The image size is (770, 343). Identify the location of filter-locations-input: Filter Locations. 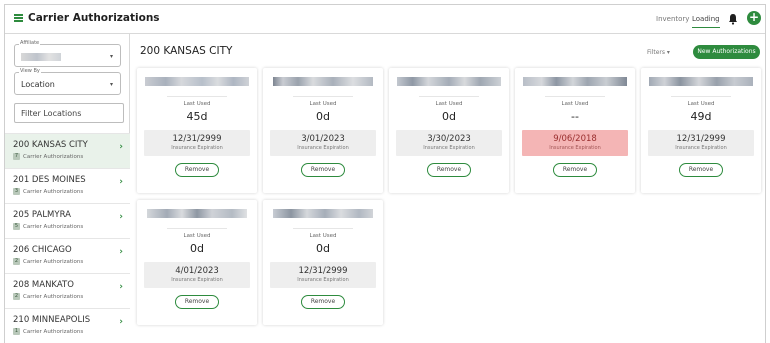
(69, 113).